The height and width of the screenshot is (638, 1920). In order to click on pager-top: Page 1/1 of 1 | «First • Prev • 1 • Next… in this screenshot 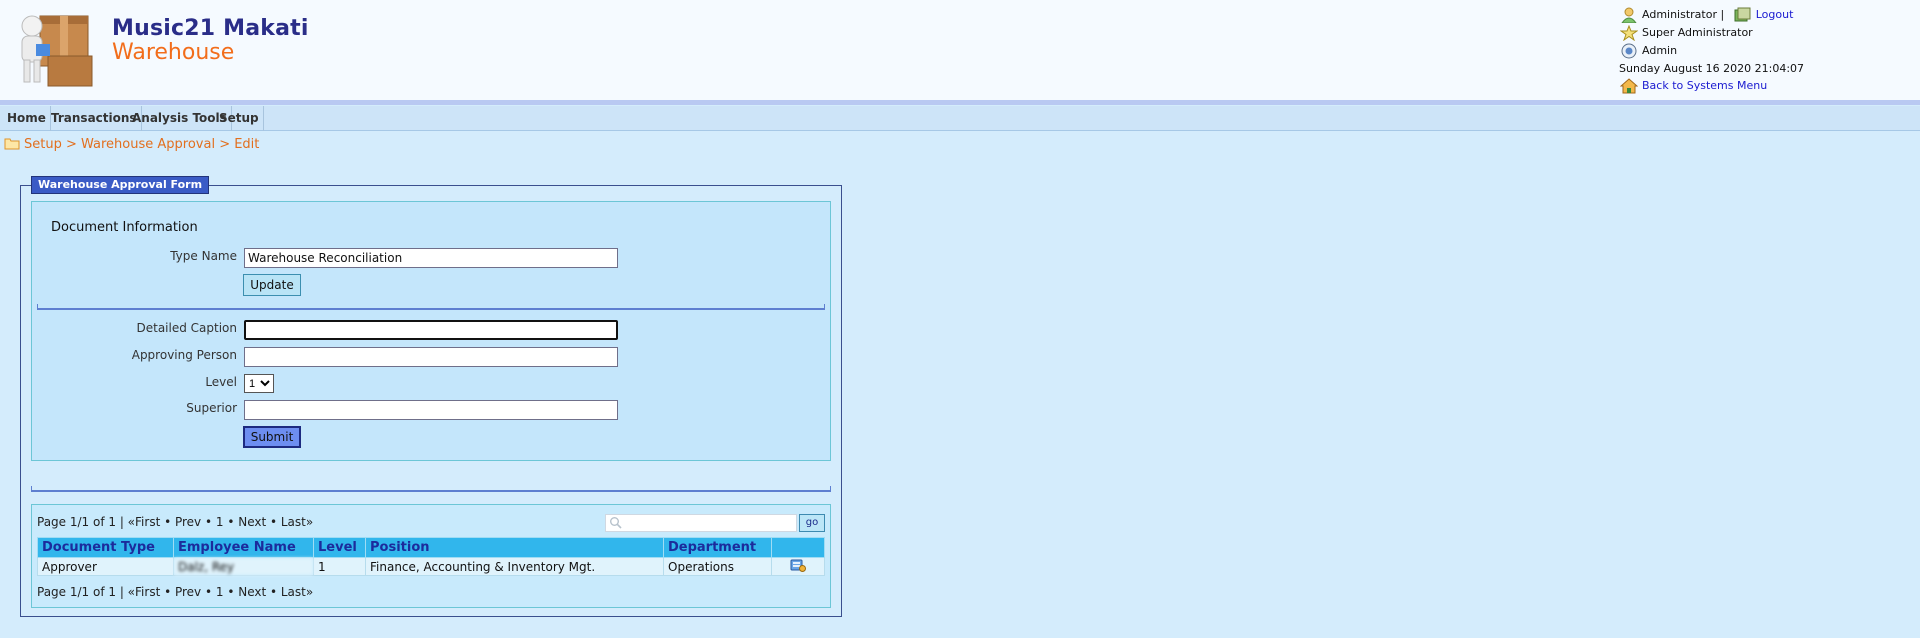, I will do `click(175, 522)`.